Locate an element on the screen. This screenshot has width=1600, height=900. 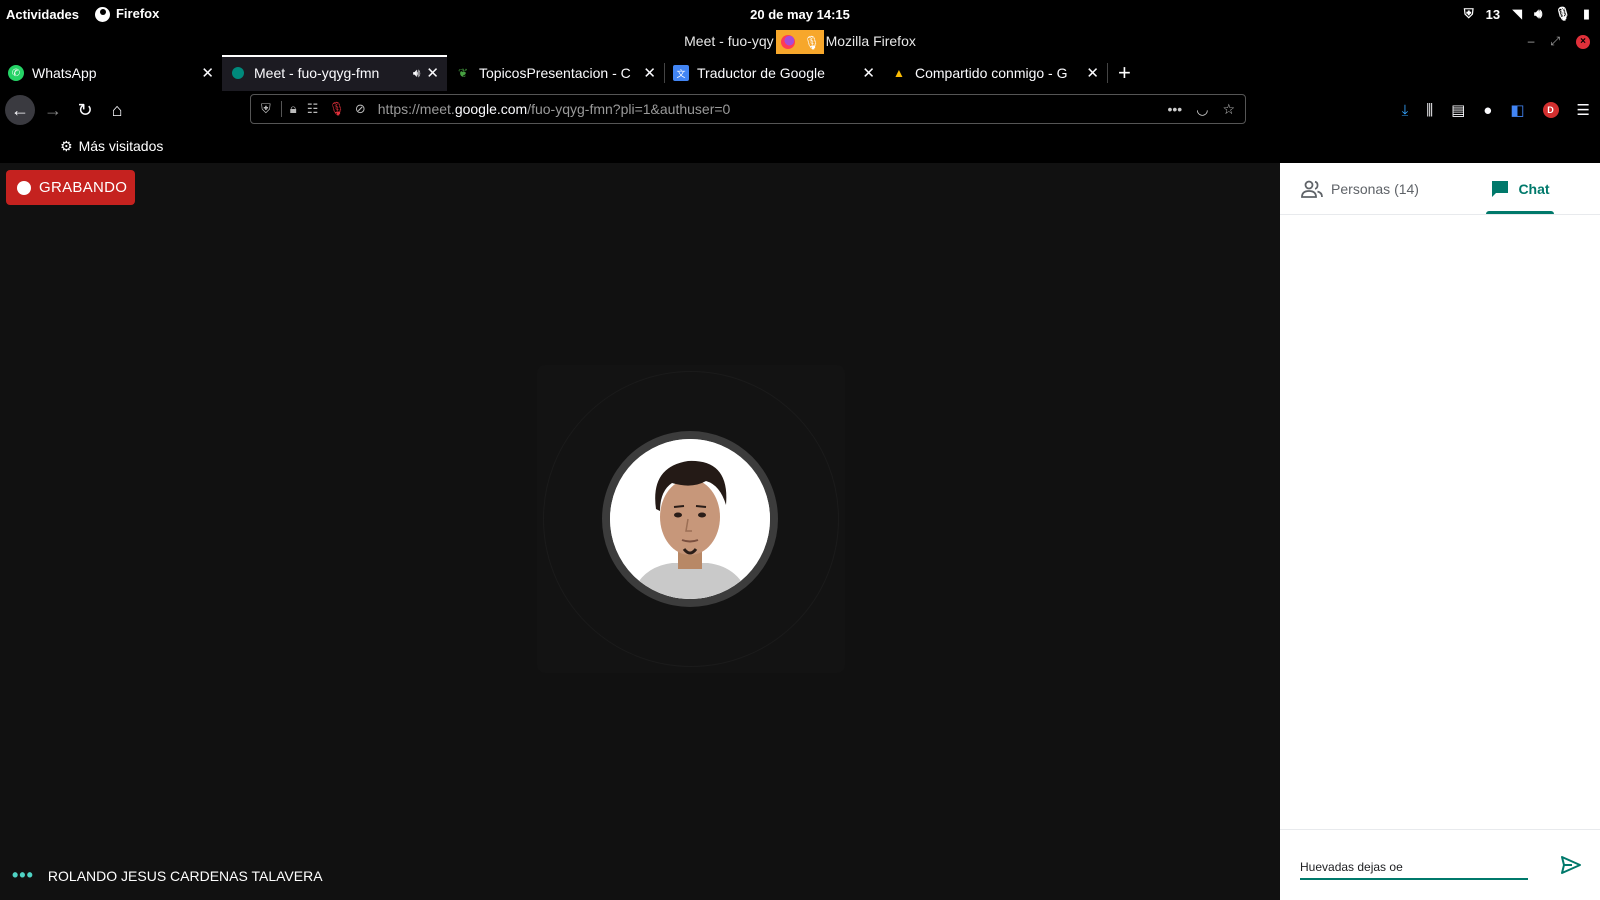
window-title-bar: Meet - fuo-yqy 🎙︎ Mozilla Firefox – ⤢ × is located at coordinates (800, 41).